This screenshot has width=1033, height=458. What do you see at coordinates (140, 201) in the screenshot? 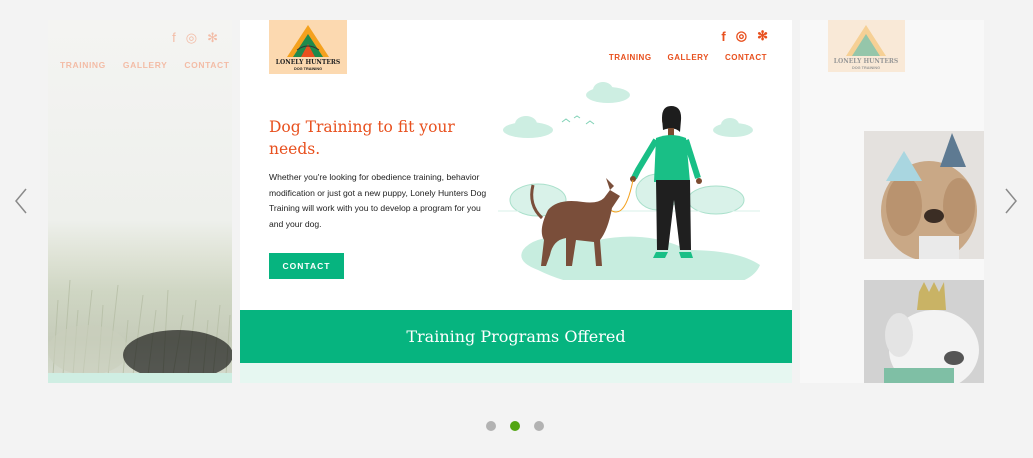
I see `previous-slide-preview: f ◎ ✻ TRAINING GALLERY CONTACT` at bounding box center [140, 201].